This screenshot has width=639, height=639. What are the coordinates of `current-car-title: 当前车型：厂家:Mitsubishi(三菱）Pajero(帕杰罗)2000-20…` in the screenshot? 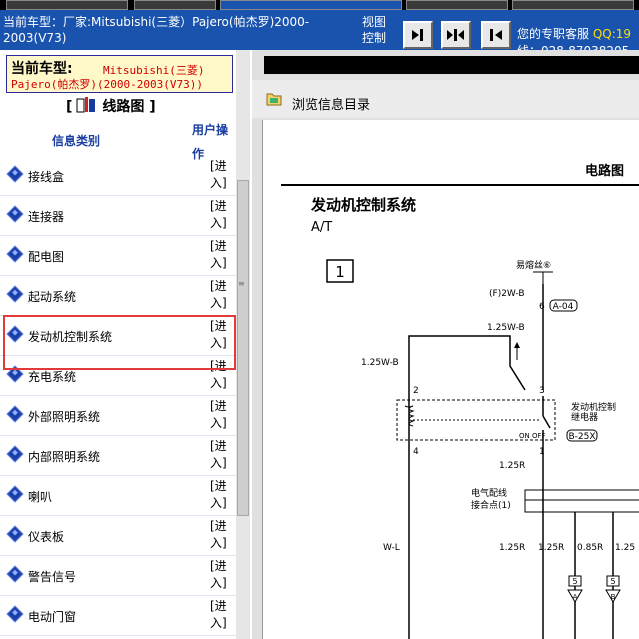 It's located at (156, 30).